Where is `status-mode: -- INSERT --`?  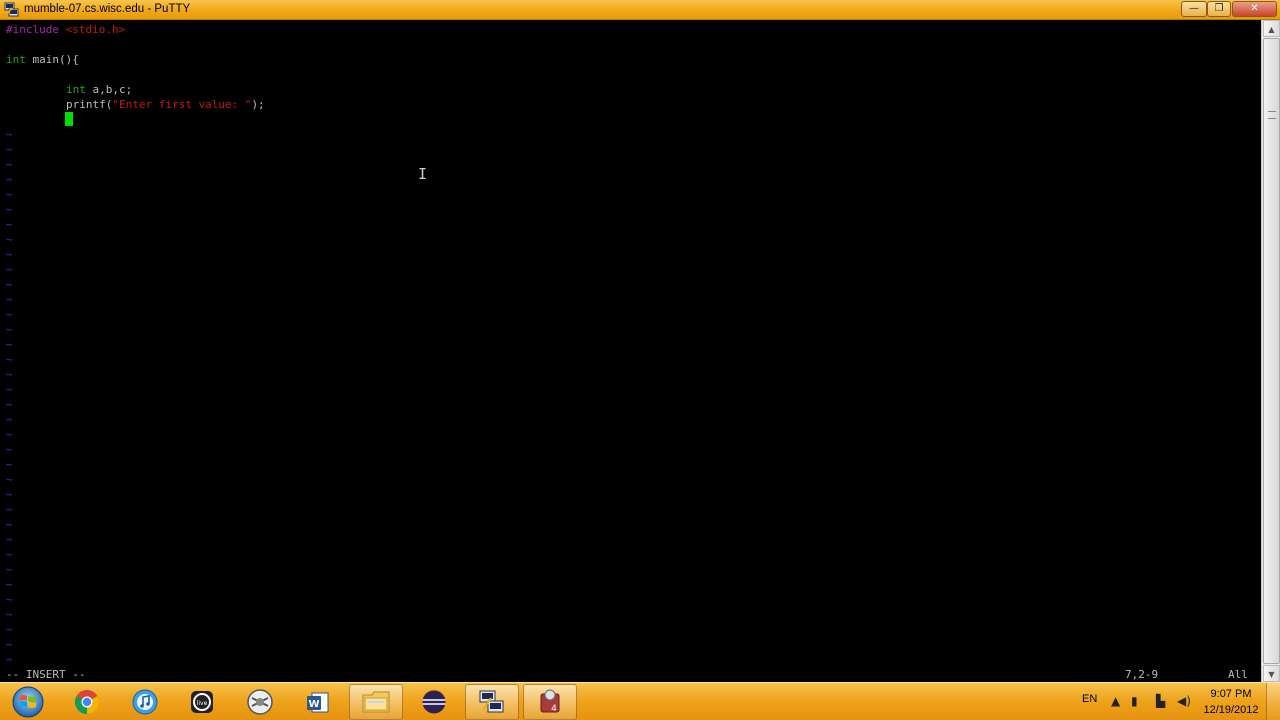 status-mode: -- INSERT -- is located at coordinates (46, 674).